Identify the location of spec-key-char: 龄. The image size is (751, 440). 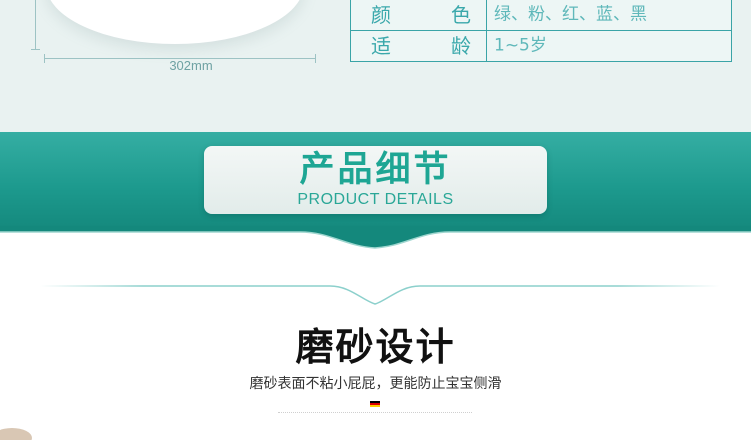
(461, 46).